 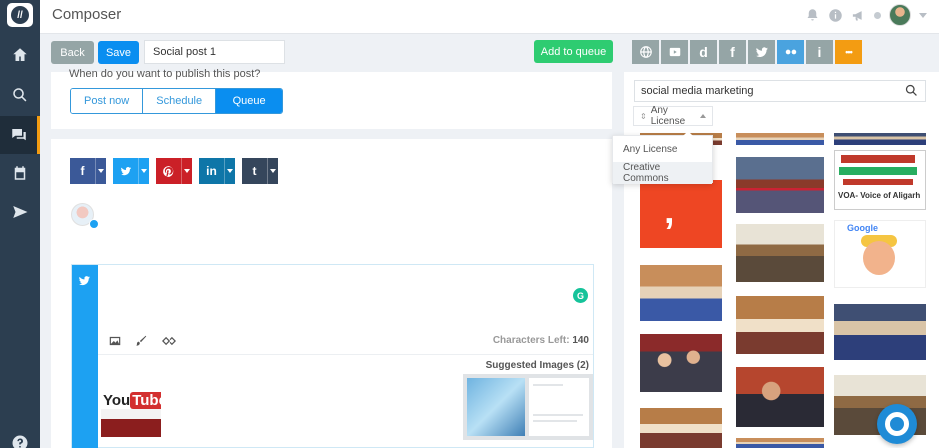 I want to click on lifebuoy-icon, so click(x=897, y=424).